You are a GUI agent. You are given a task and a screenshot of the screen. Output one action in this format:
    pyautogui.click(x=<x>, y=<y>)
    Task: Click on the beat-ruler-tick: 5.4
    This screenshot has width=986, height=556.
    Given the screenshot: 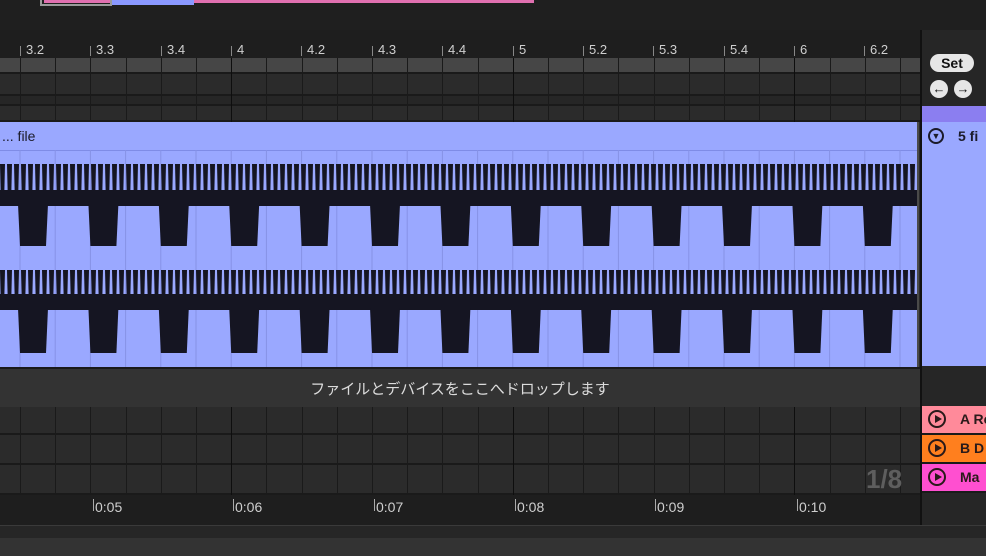 What is the action you would take?
    pyautogui.click(x=736, y=49)
    